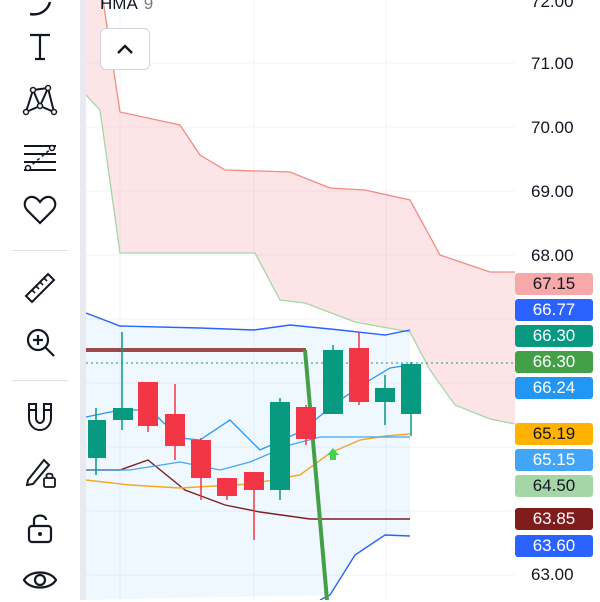 This screenshot has height=602, width=600. I want to click on lock-all-tool, so click(40, 528).